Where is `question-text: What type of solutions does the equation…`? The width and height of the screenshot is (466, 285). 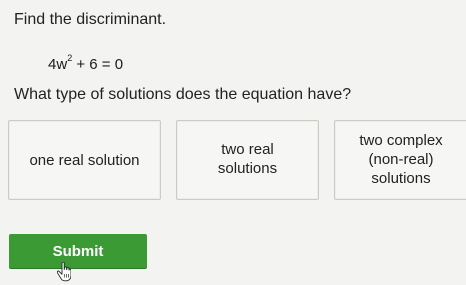
question-text: What type of solutions does the equation… is located at coordinates (183, 94).